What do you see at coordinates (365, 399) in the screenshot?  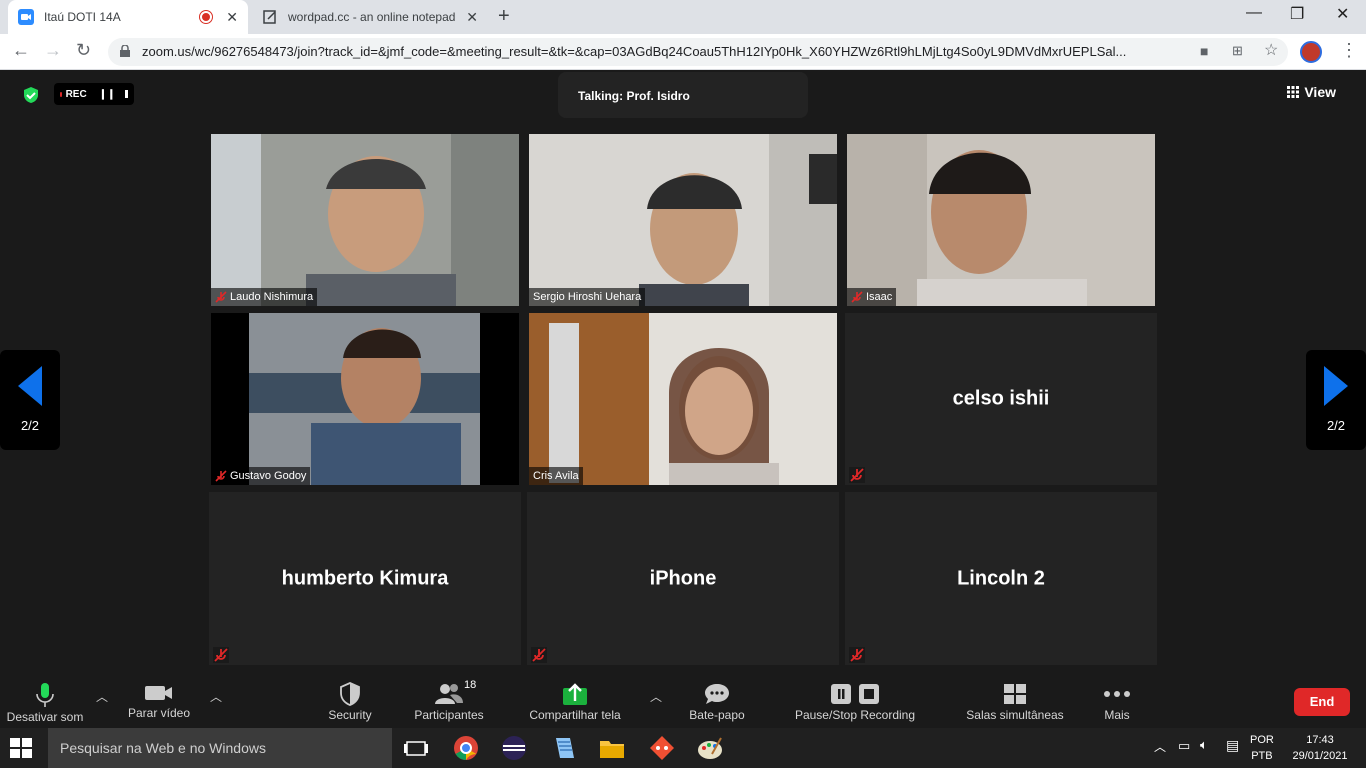 I see `video-tile: Gustavo Godoy` at bounding box center [365, 399].